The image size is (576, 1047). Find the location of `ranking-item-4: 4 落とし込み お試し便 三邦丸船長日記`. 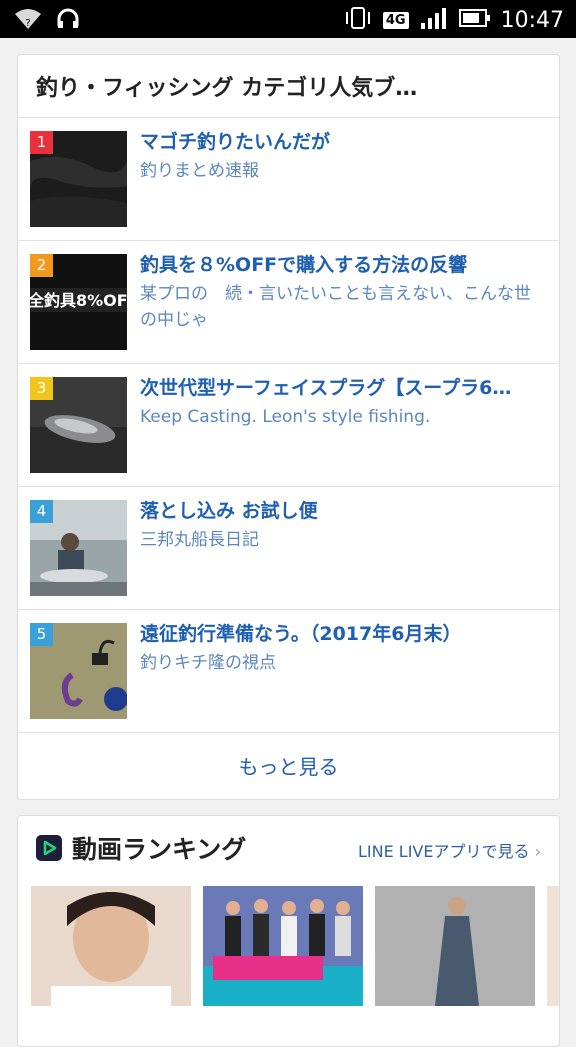

ranking-item-4: 4 落とし込み お試し便 三邦丸船長日記 is located at coordinates (288, 548).